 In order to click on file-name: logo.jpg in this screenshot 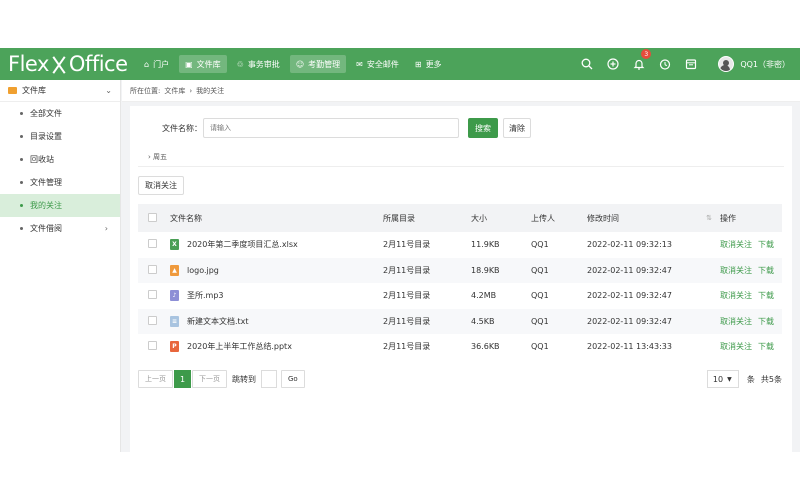, I will do `click(203, 270)`.